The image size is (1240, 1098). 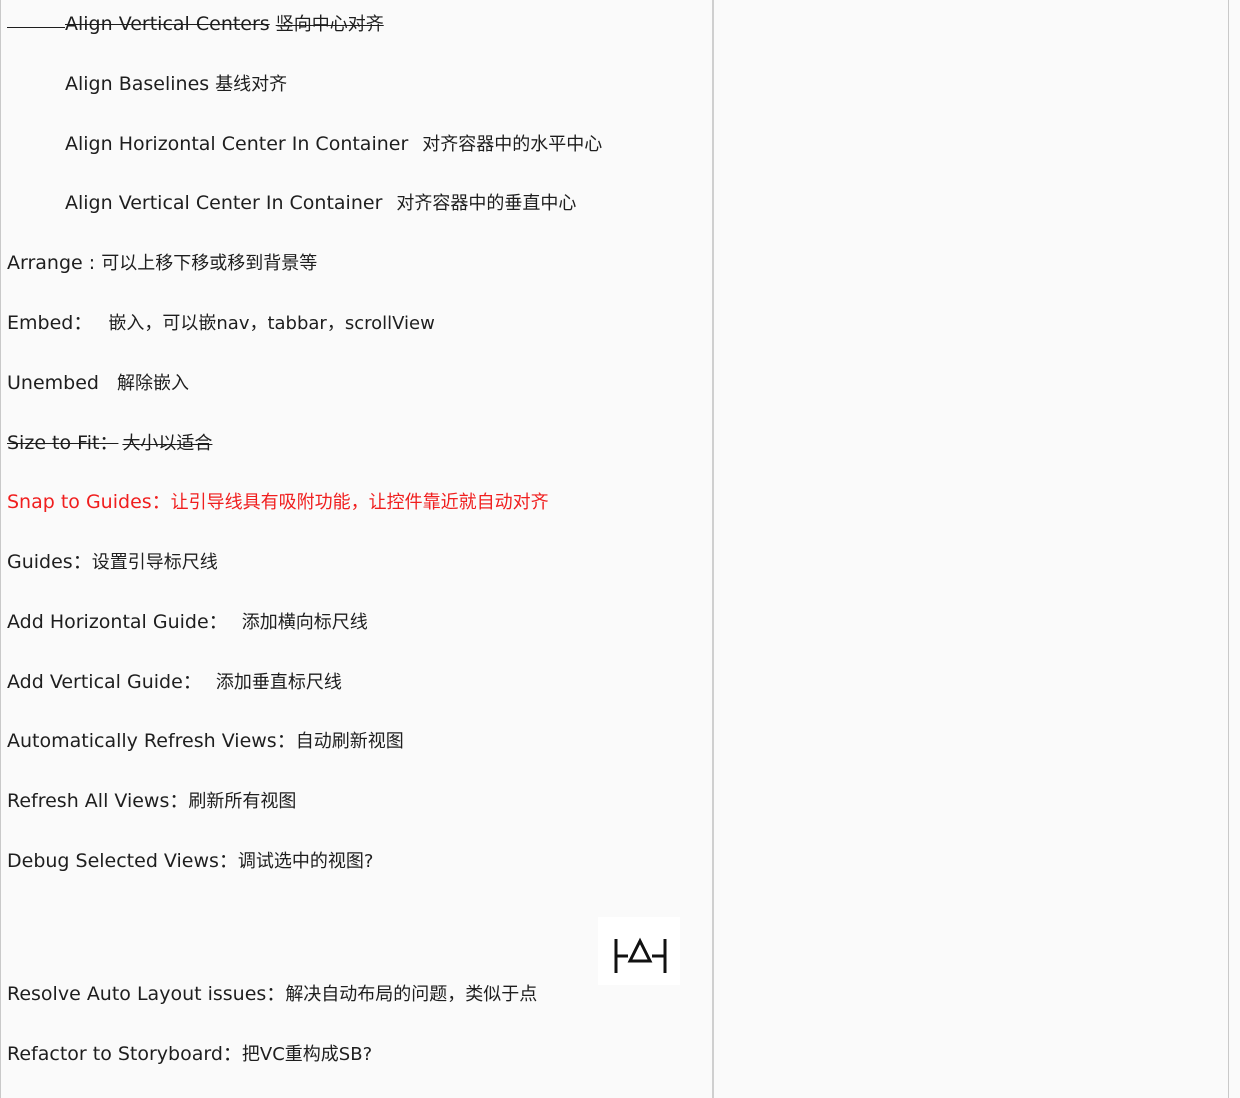 I want to click on term-description: 让引导线具有吸附功能，让控件靠近就自动对齐, so click(x=359, y=502).